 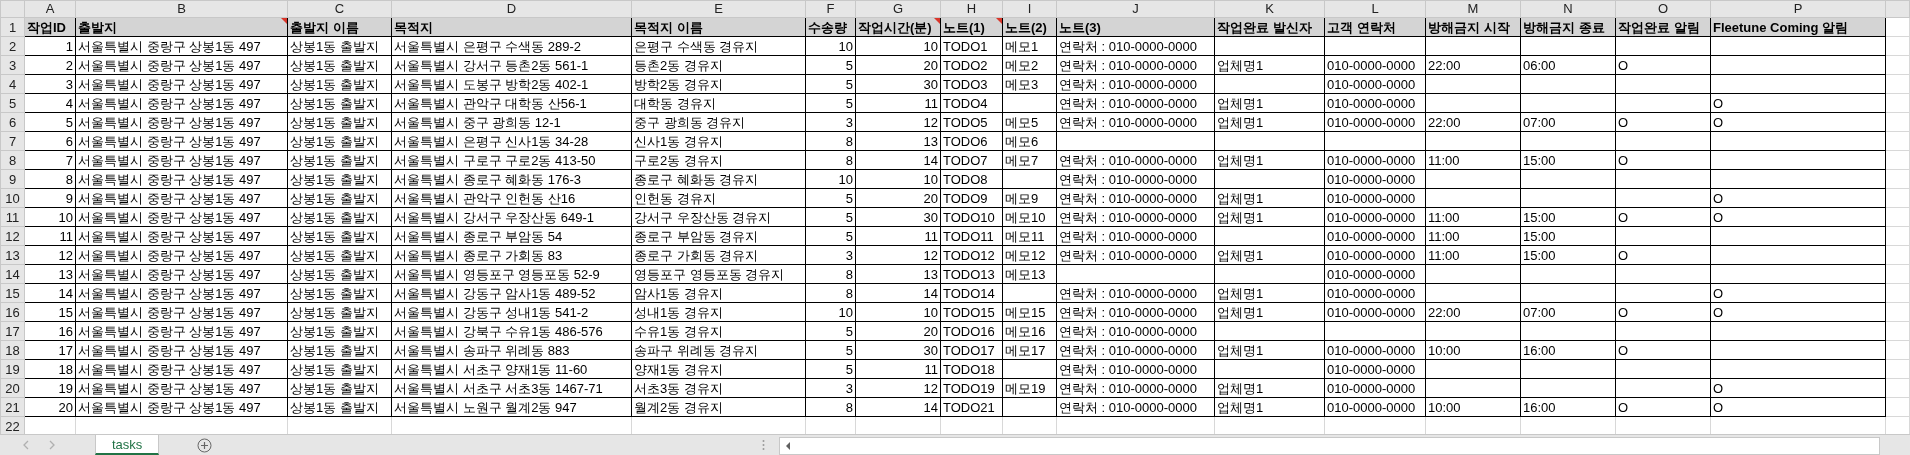 What do you see at coordinates (764, 445) in the screenshot?
I see `splitter-handle-icon` at bounding box center [764, 445].